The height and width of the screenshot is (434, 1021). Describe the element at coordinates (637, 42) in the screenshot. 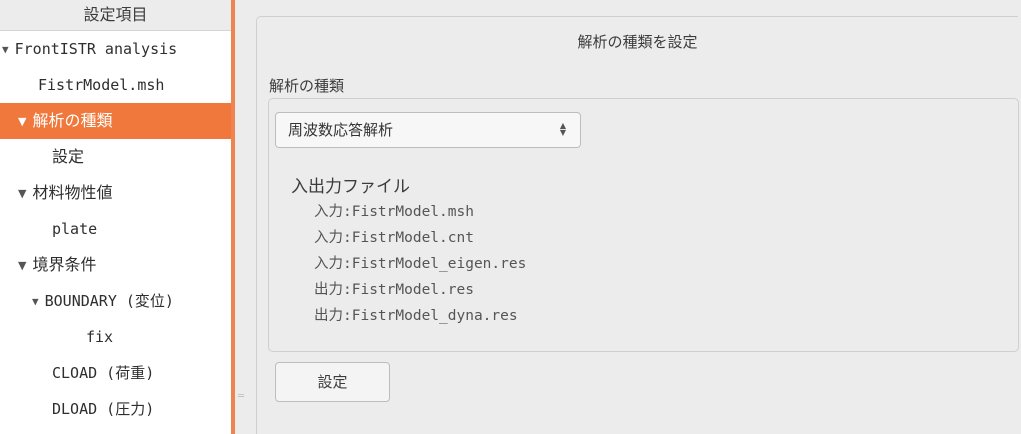

I see `panel-title: 解析の種類を設定` at that location.